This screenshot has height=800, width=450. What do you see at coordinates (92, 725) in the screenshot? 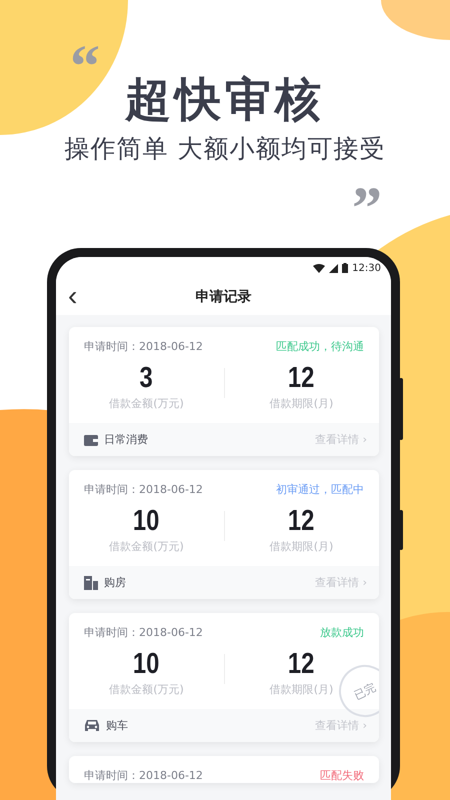
I see `car-icon` at bounding box center [92, 725].